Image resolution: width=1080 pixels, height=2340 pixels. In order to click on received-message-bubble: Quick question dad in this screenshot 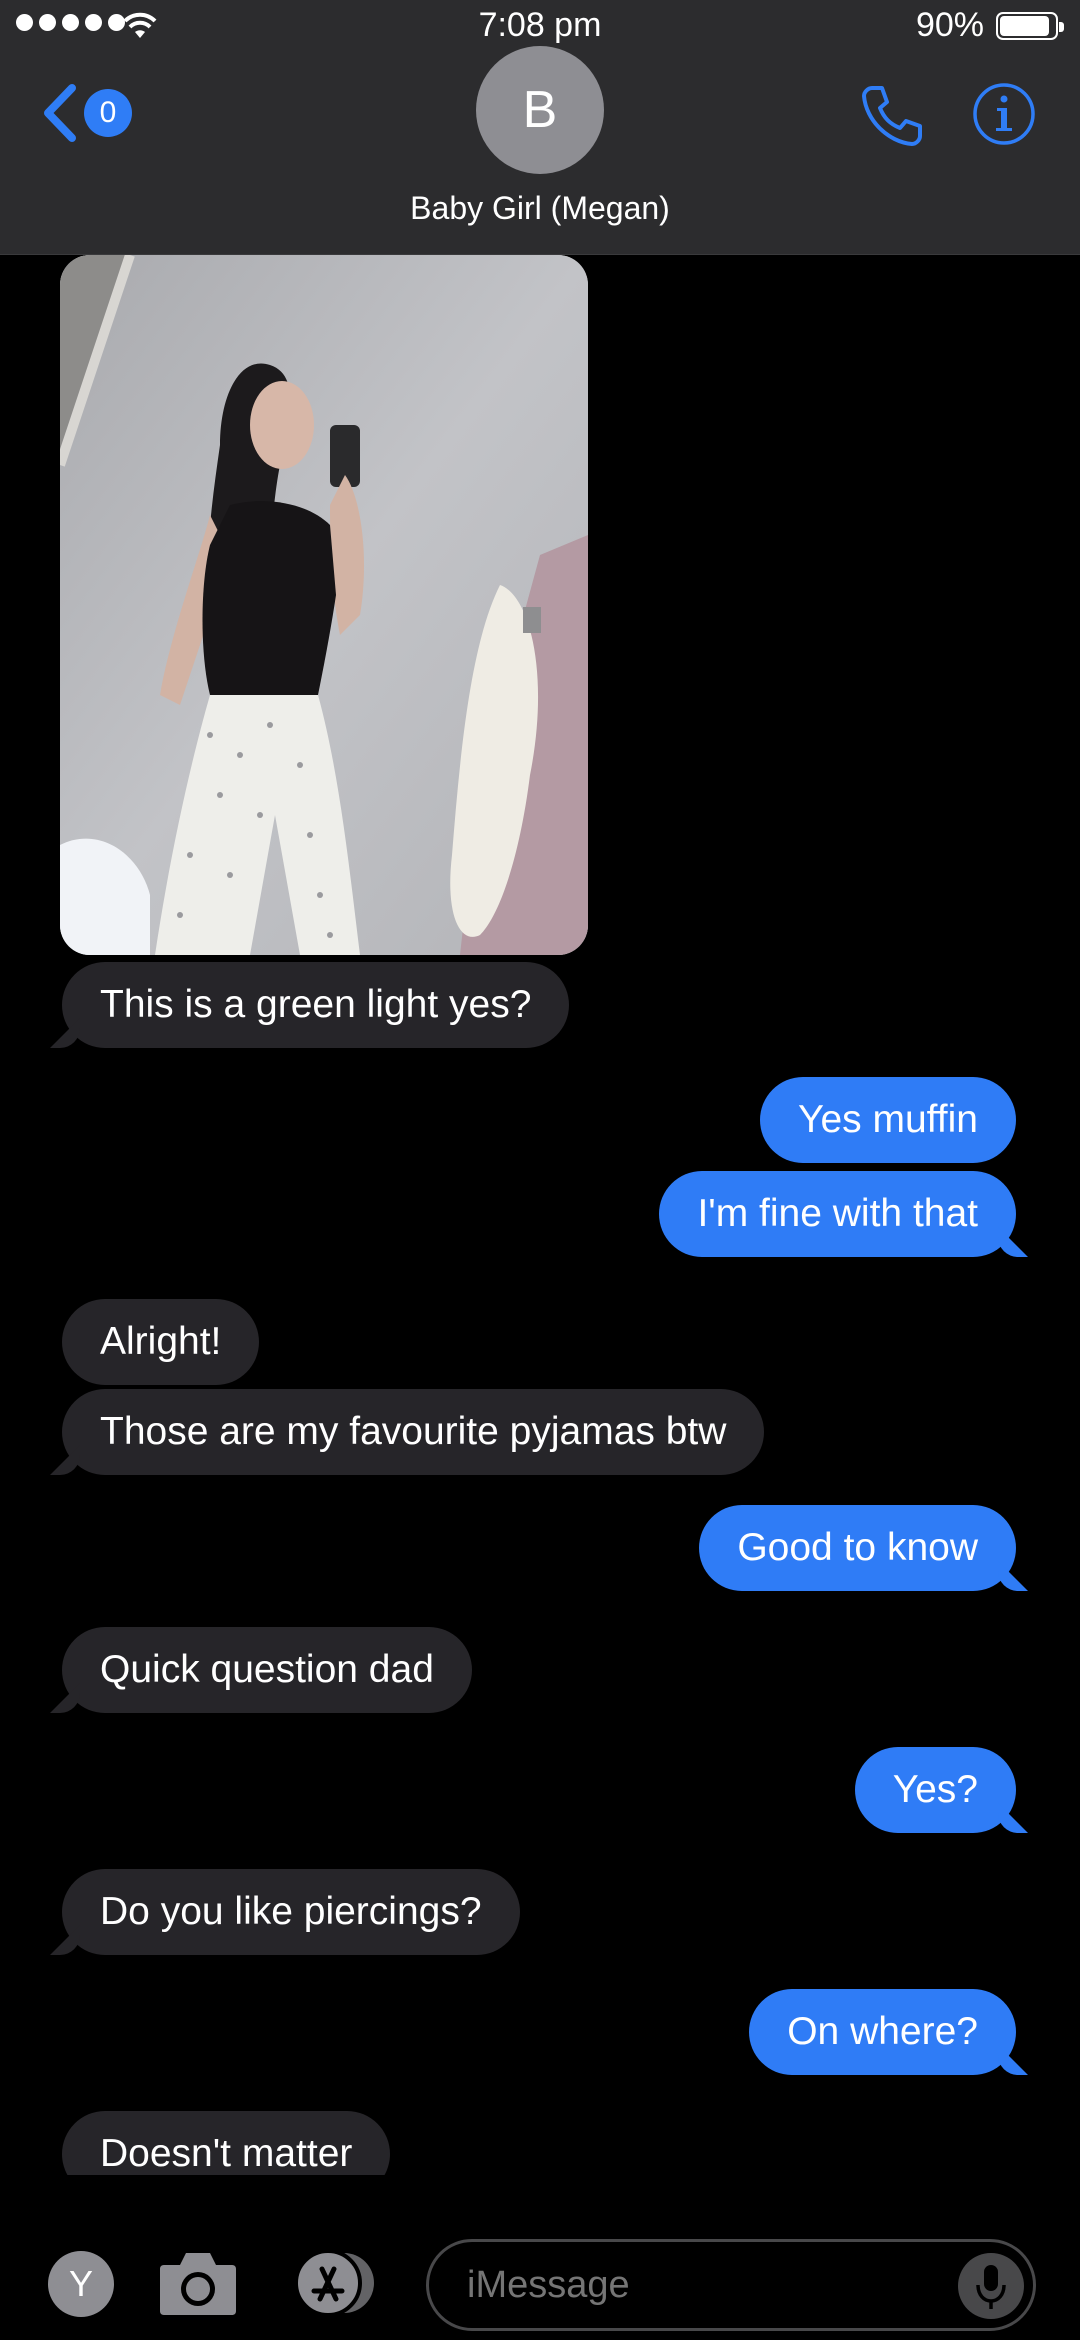, I will do `click(267, 1670)`.